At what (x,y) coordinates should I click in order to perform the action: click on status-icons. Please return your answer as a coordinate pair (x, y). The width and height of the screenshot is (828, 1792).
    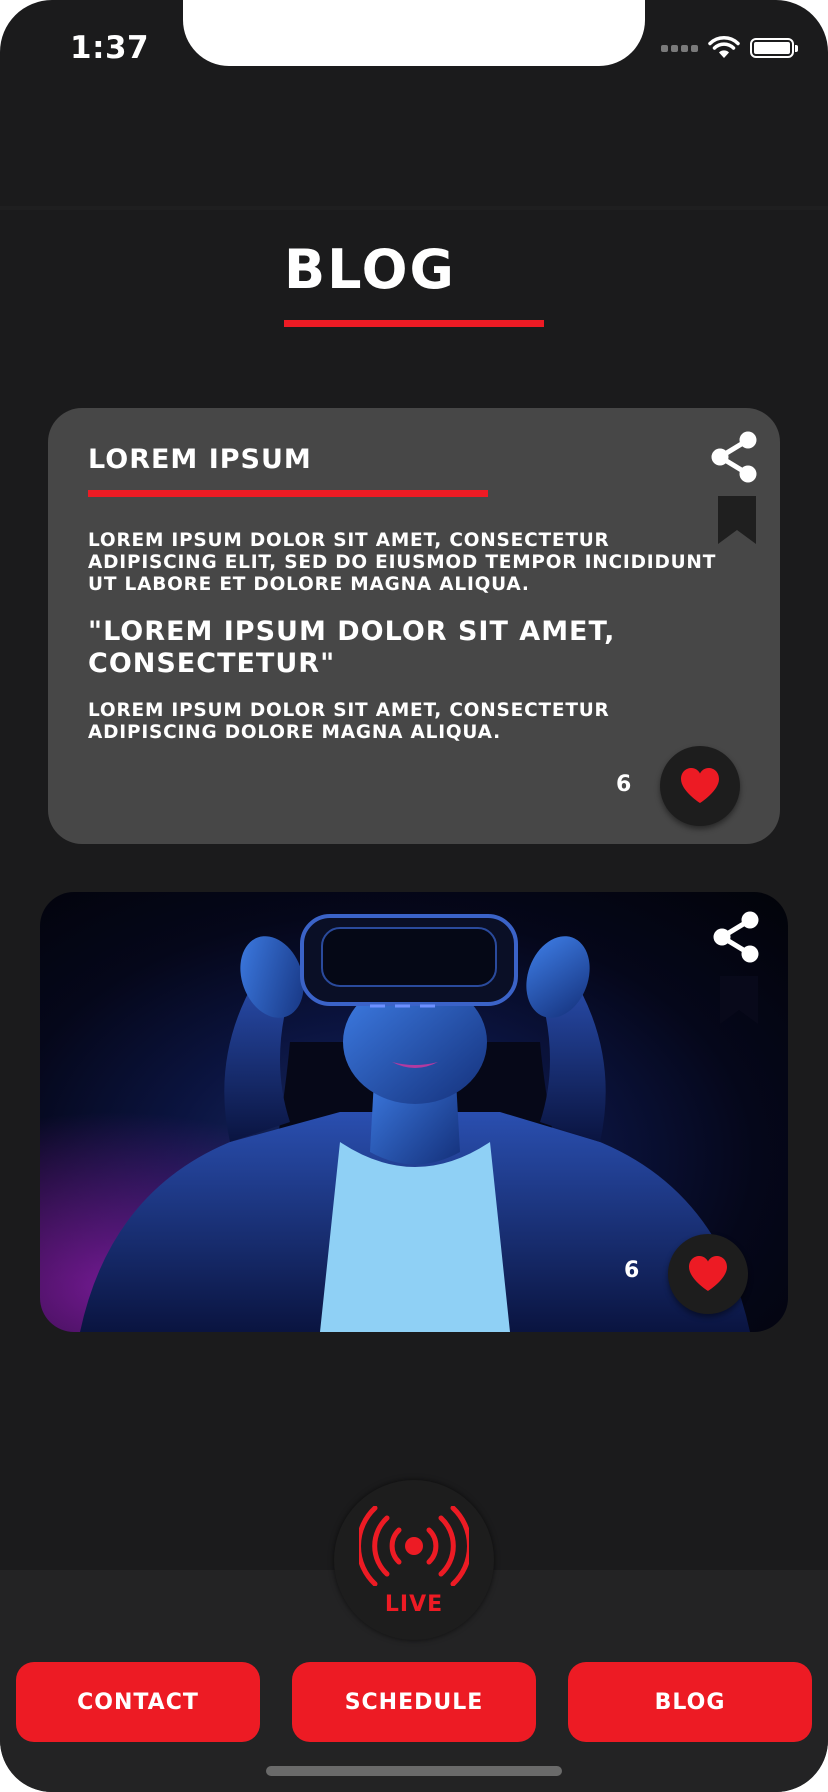
    Looking at the image, I should click on (729, 48).